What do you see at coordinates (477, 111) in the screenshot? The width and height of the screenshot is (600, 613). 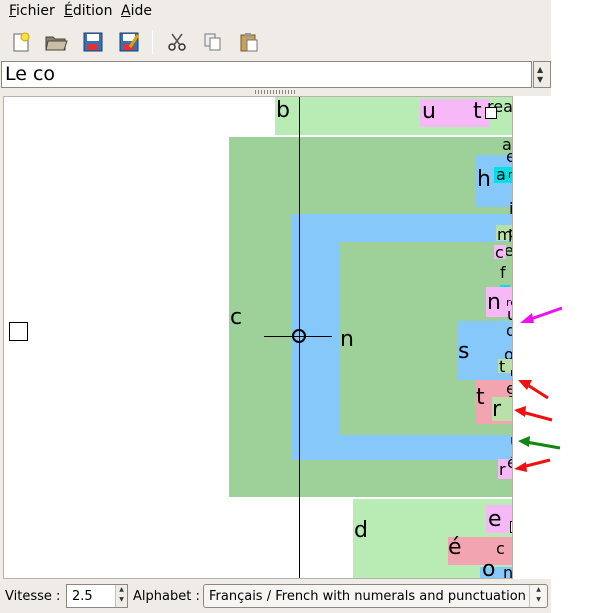 I see `node-t-top-label: t` at bounding box center [477, 111].